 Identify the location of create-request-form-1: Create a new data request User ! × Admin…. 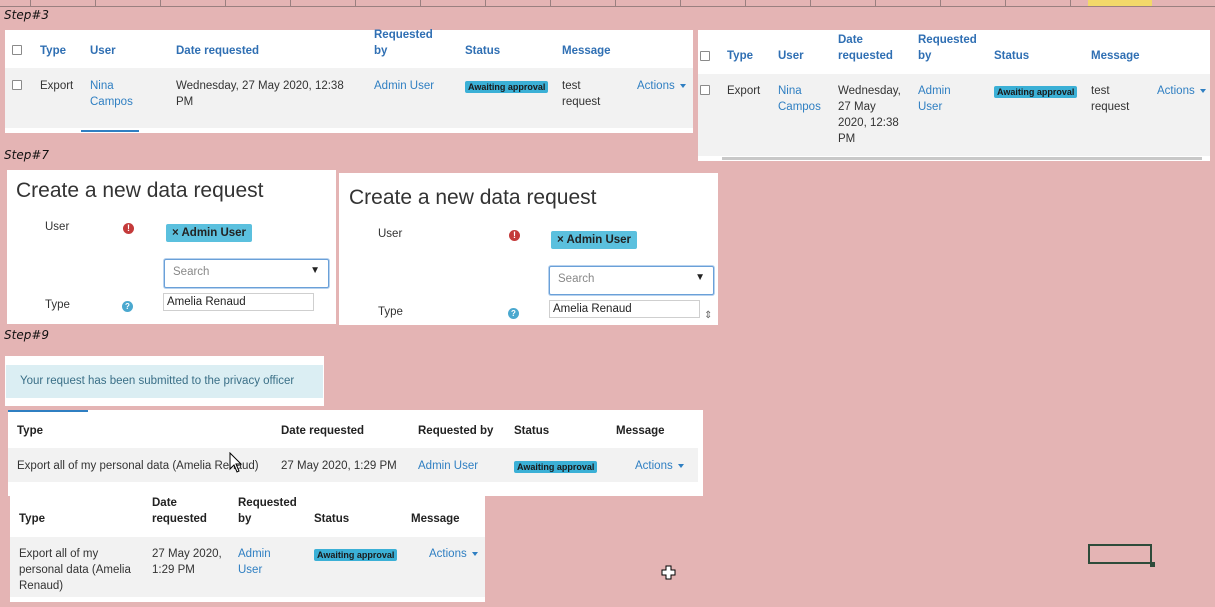
(171, 247).